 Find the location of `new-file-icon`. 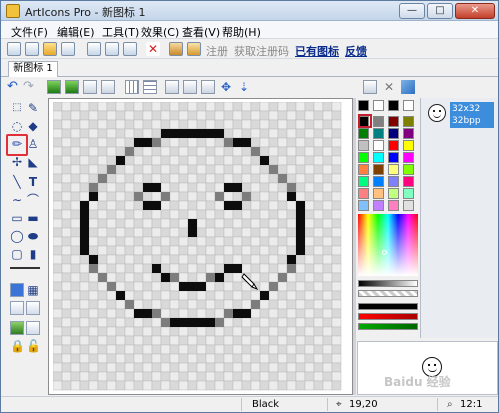

new-file-icon is located at coordinates (32, 49).